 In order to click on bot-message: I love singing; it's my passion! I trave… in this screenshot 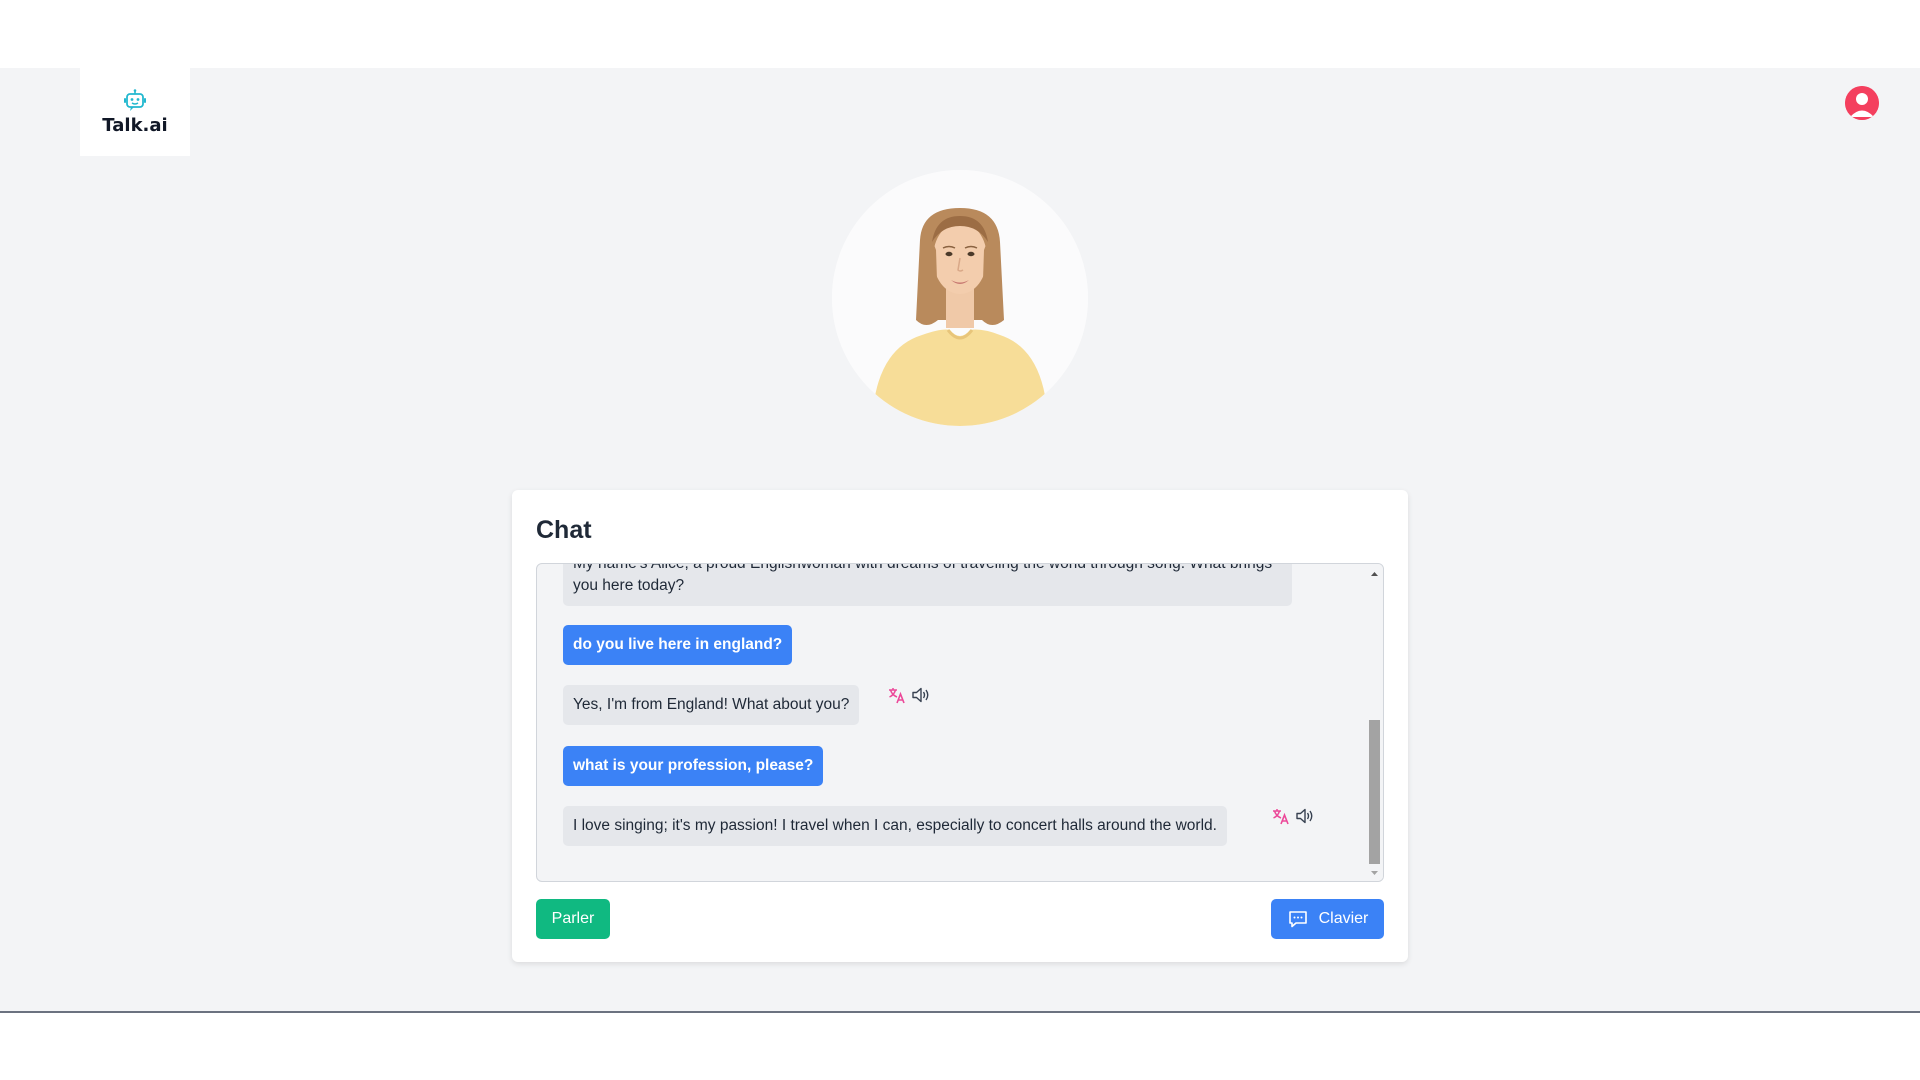, I will do `click(895, 826)`.